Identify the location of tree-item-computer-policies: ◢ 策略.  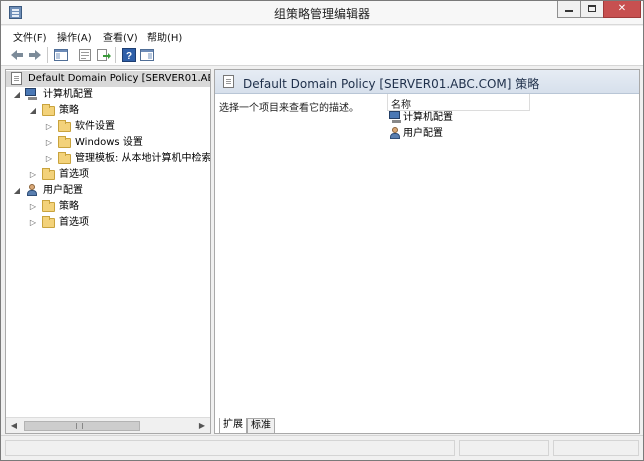
(108, 111).